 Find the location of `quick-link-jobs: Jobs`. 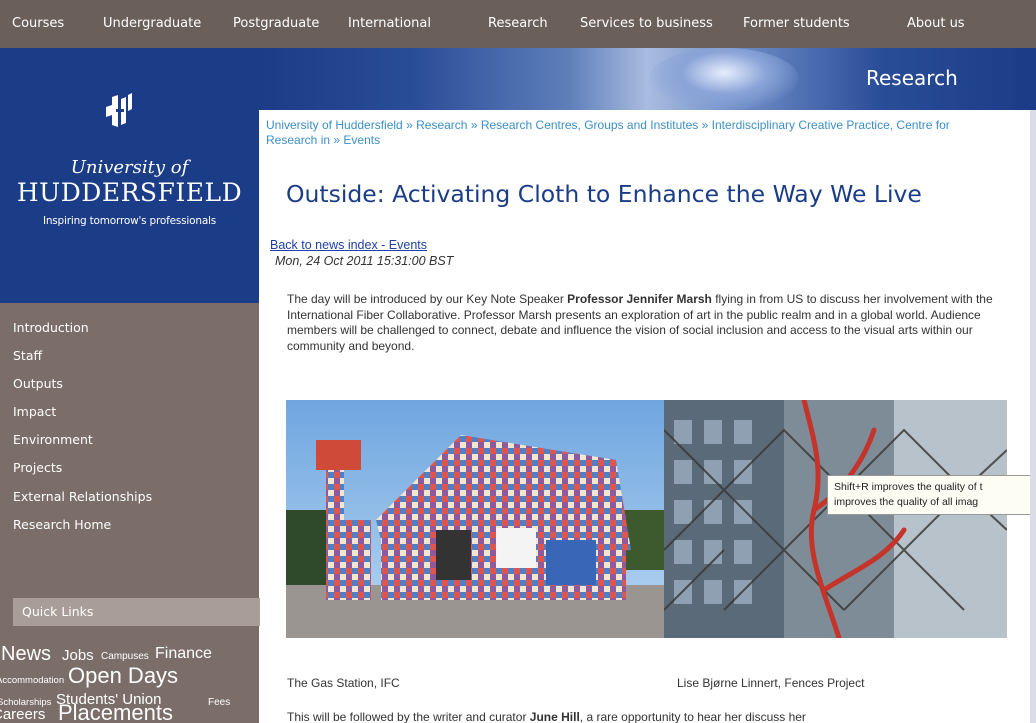

quick-link-jobs: Jobs is located at coordinates (78, 655).